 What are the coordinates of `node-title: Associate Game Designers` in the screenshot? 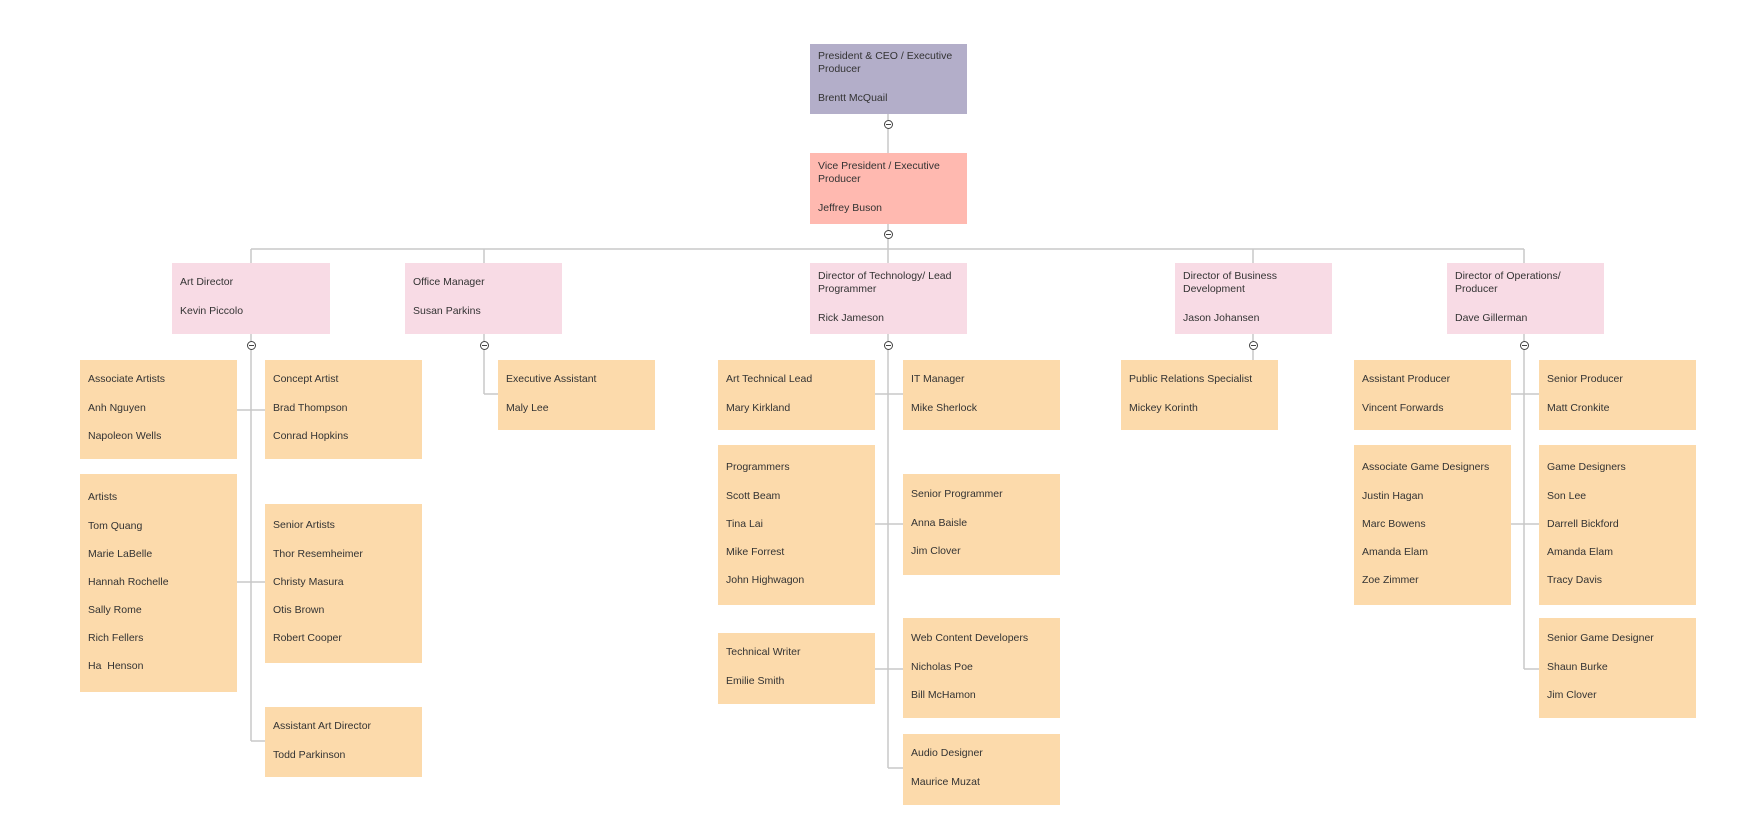 It's located at (1426, 466).